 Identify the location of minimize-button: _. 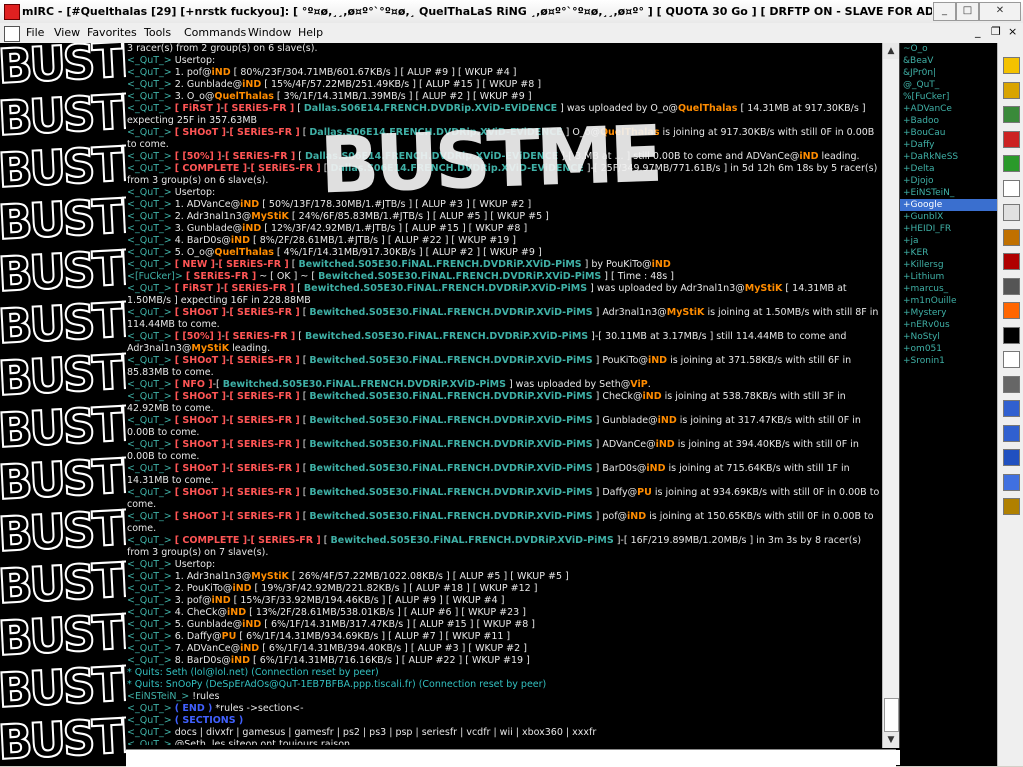
(944, 11).